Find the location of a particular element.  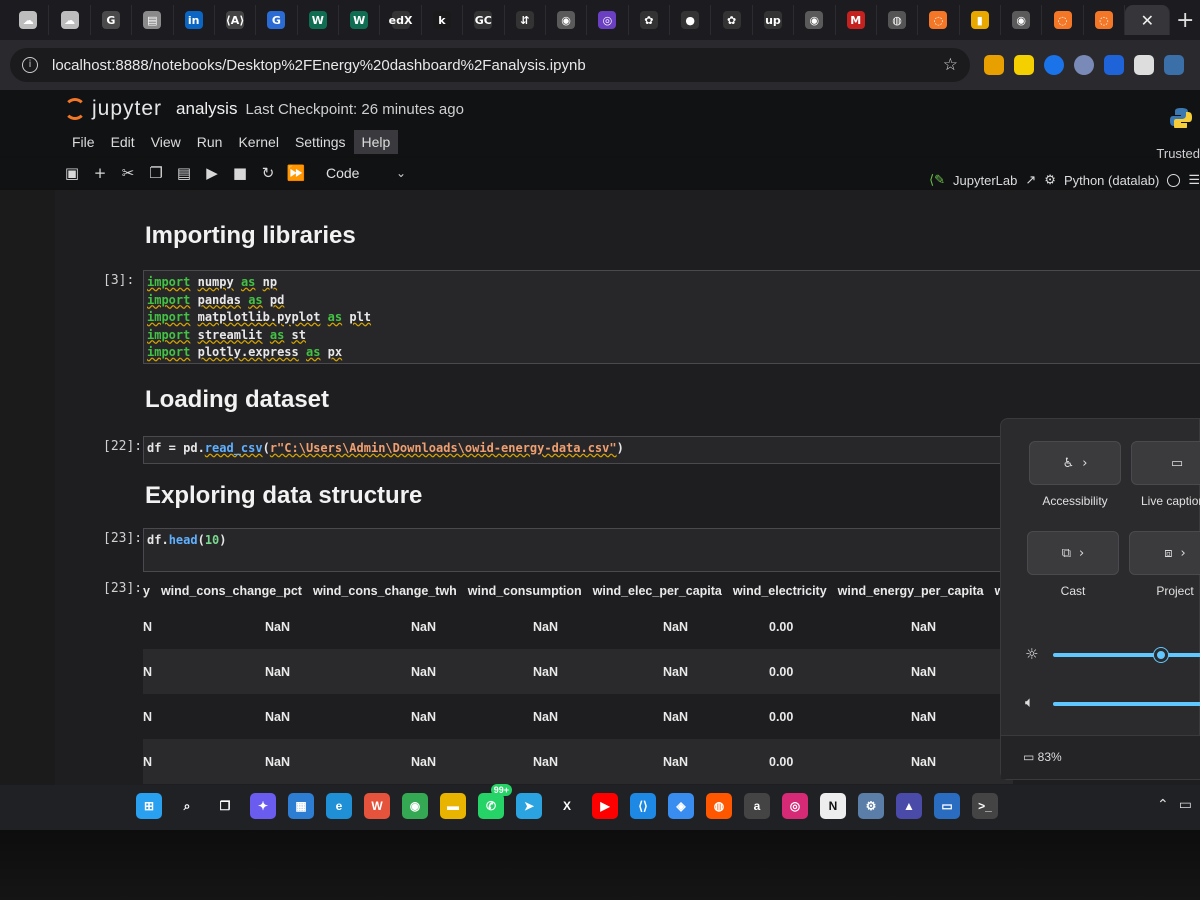

task-view-icon: ❐ is located at coordinates (225, 806).